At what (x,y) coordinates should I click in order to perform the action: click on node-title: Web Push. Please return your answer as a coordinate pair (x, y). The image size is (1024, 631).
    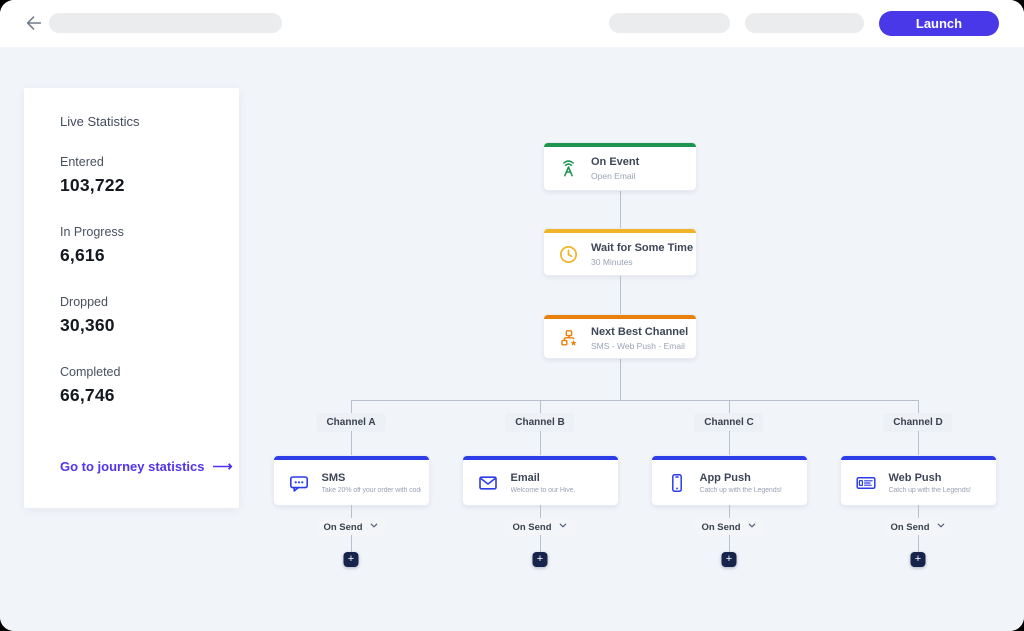
    Looking at the image, I should click on (915, 477).